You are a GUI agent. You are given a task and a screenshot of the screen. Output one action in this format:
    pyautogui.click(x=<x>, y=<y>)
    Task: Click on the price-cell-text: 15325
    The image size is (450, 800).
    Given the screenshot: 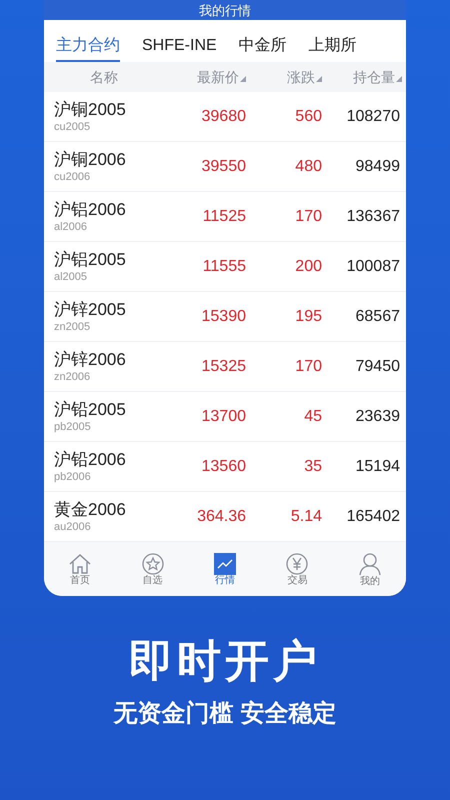 What is the action you would take?
    pyautogui.click(x=223, y=366)
    